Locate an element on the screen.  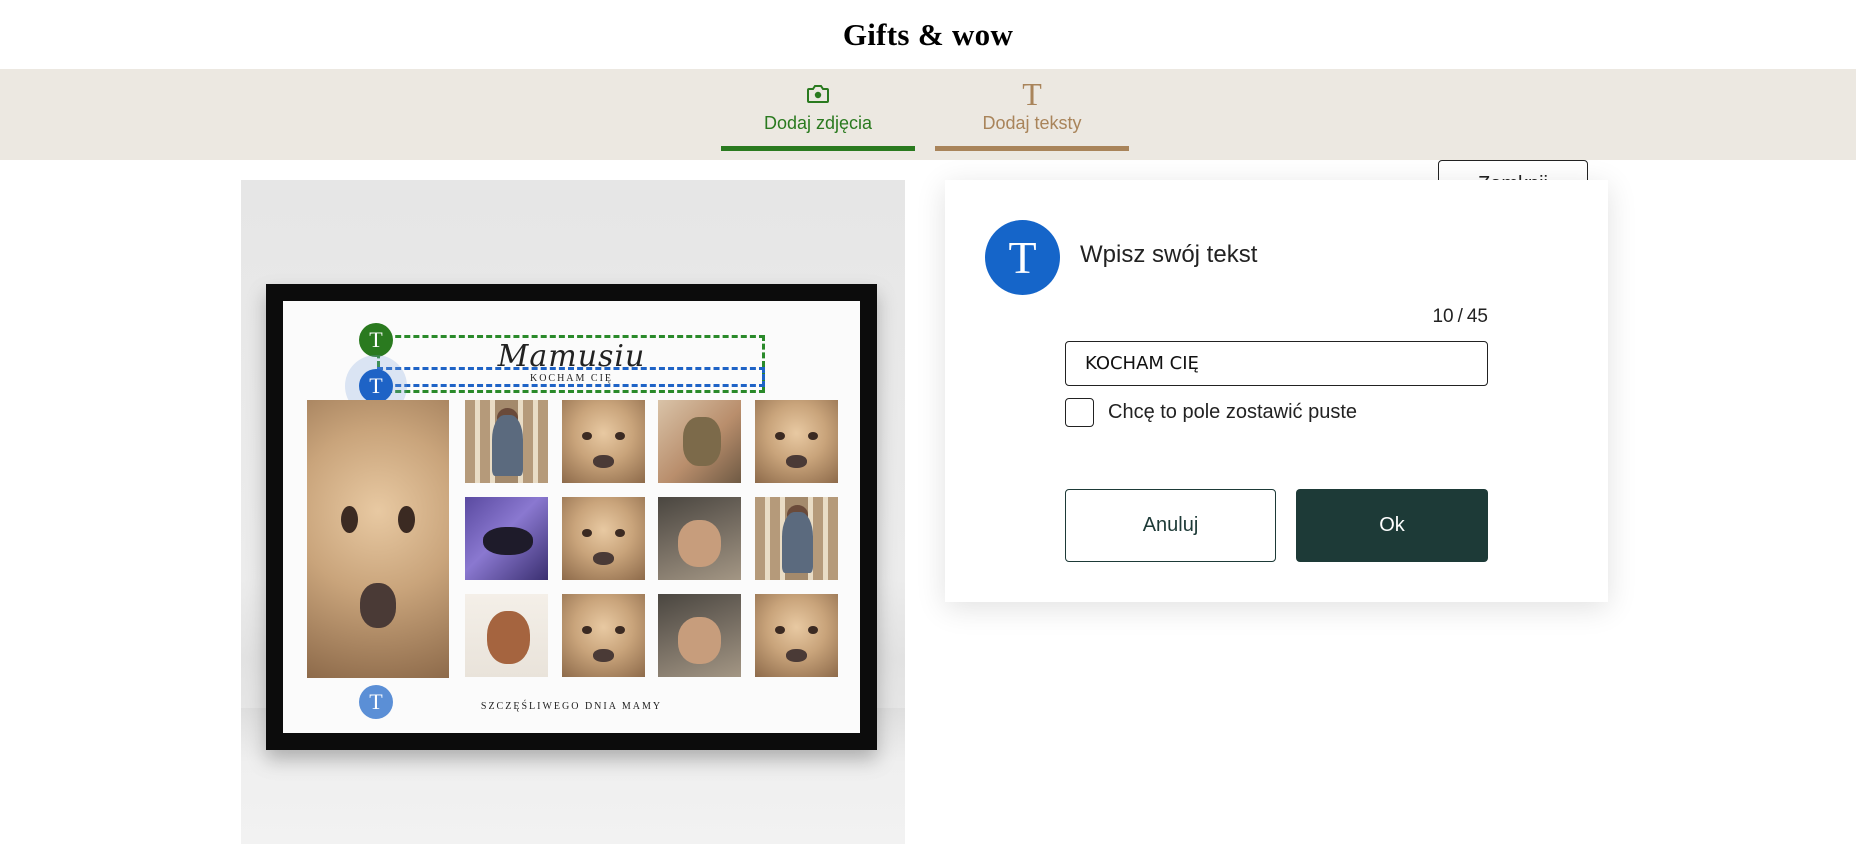
tab-add-photos-underline is located at coordinates (818, 148).